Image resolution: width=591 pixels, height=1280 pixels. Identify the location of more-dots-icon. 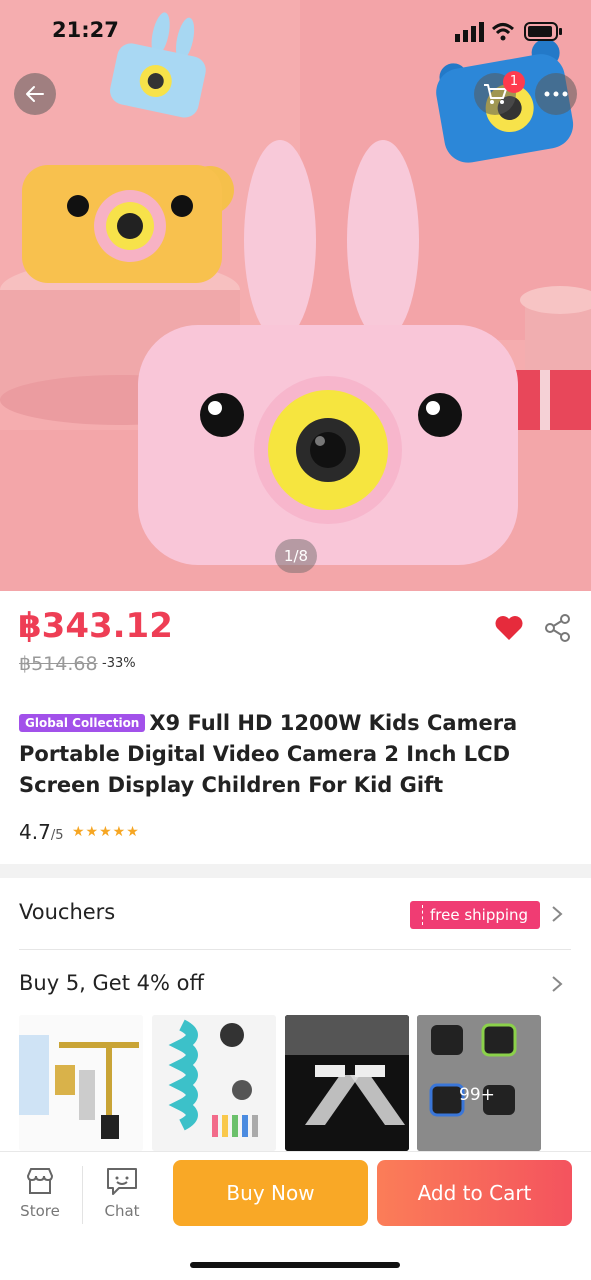
(556, 94).